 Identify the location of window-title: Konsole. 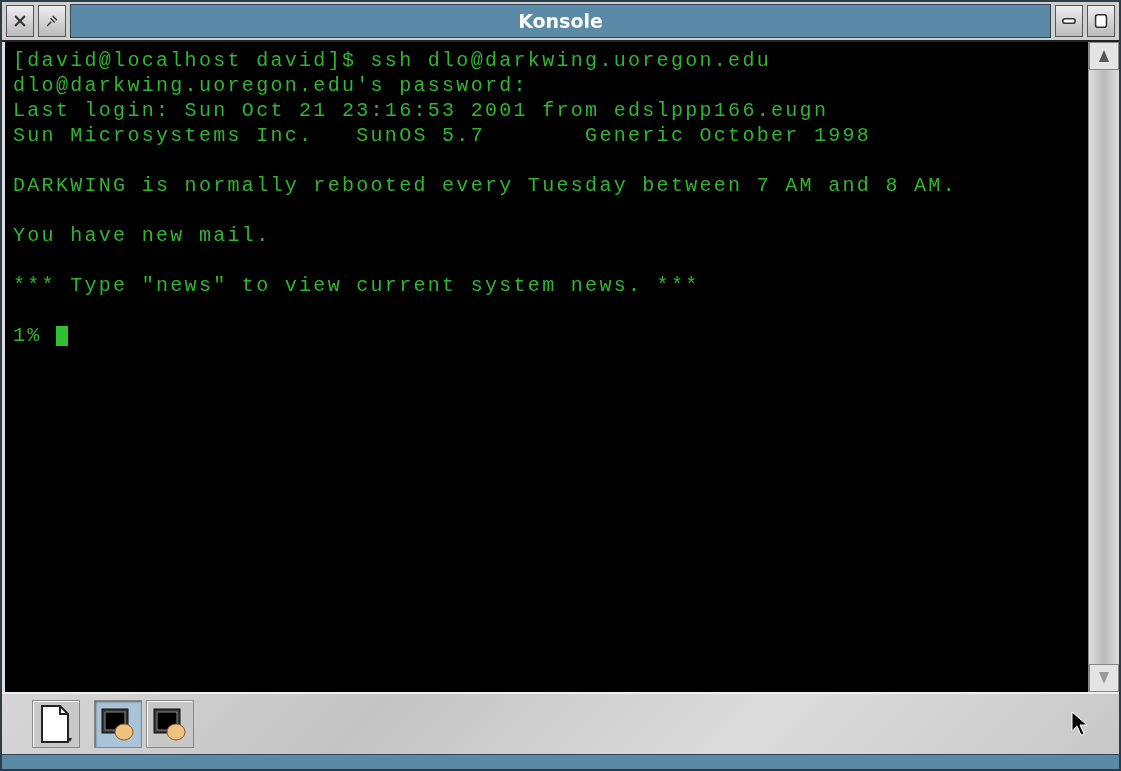
(560, 21).